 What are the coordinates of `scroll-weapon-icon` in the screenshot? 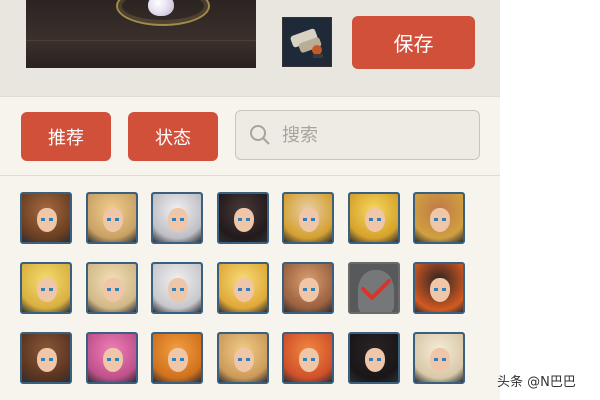 It's located at (306, 43).